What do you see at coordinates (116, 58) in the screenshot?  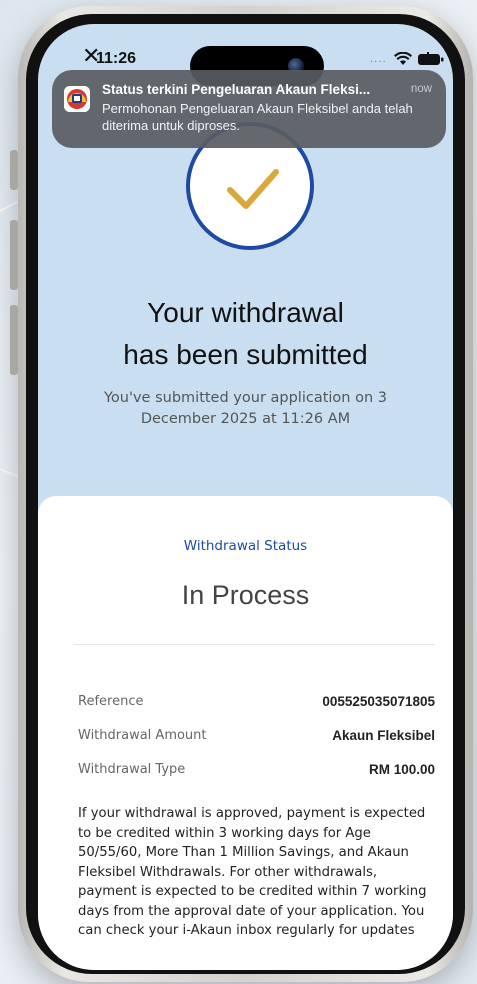 I see `status-time: 11:26` at bounding box center [116, 58].